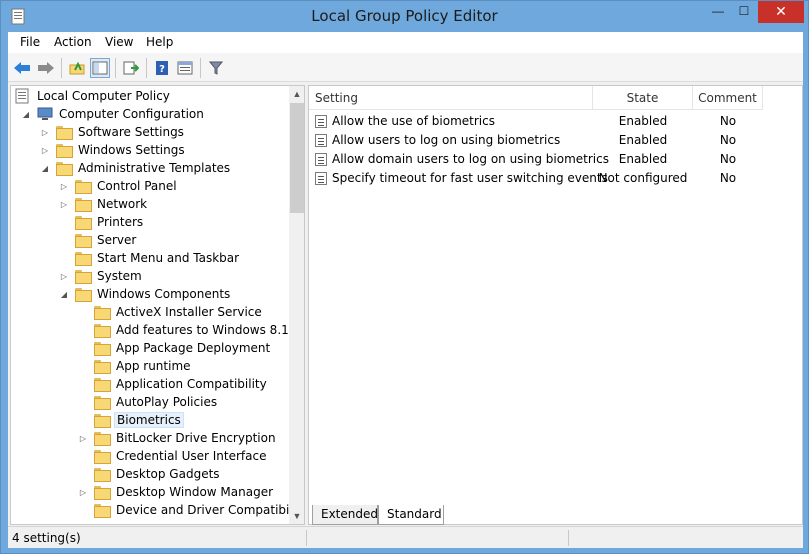 This screenshot has height=554, width=809. Describe the element at coordinates (153, 366) in the screenshot. I see `tree-node-label: App runtime` at that location.